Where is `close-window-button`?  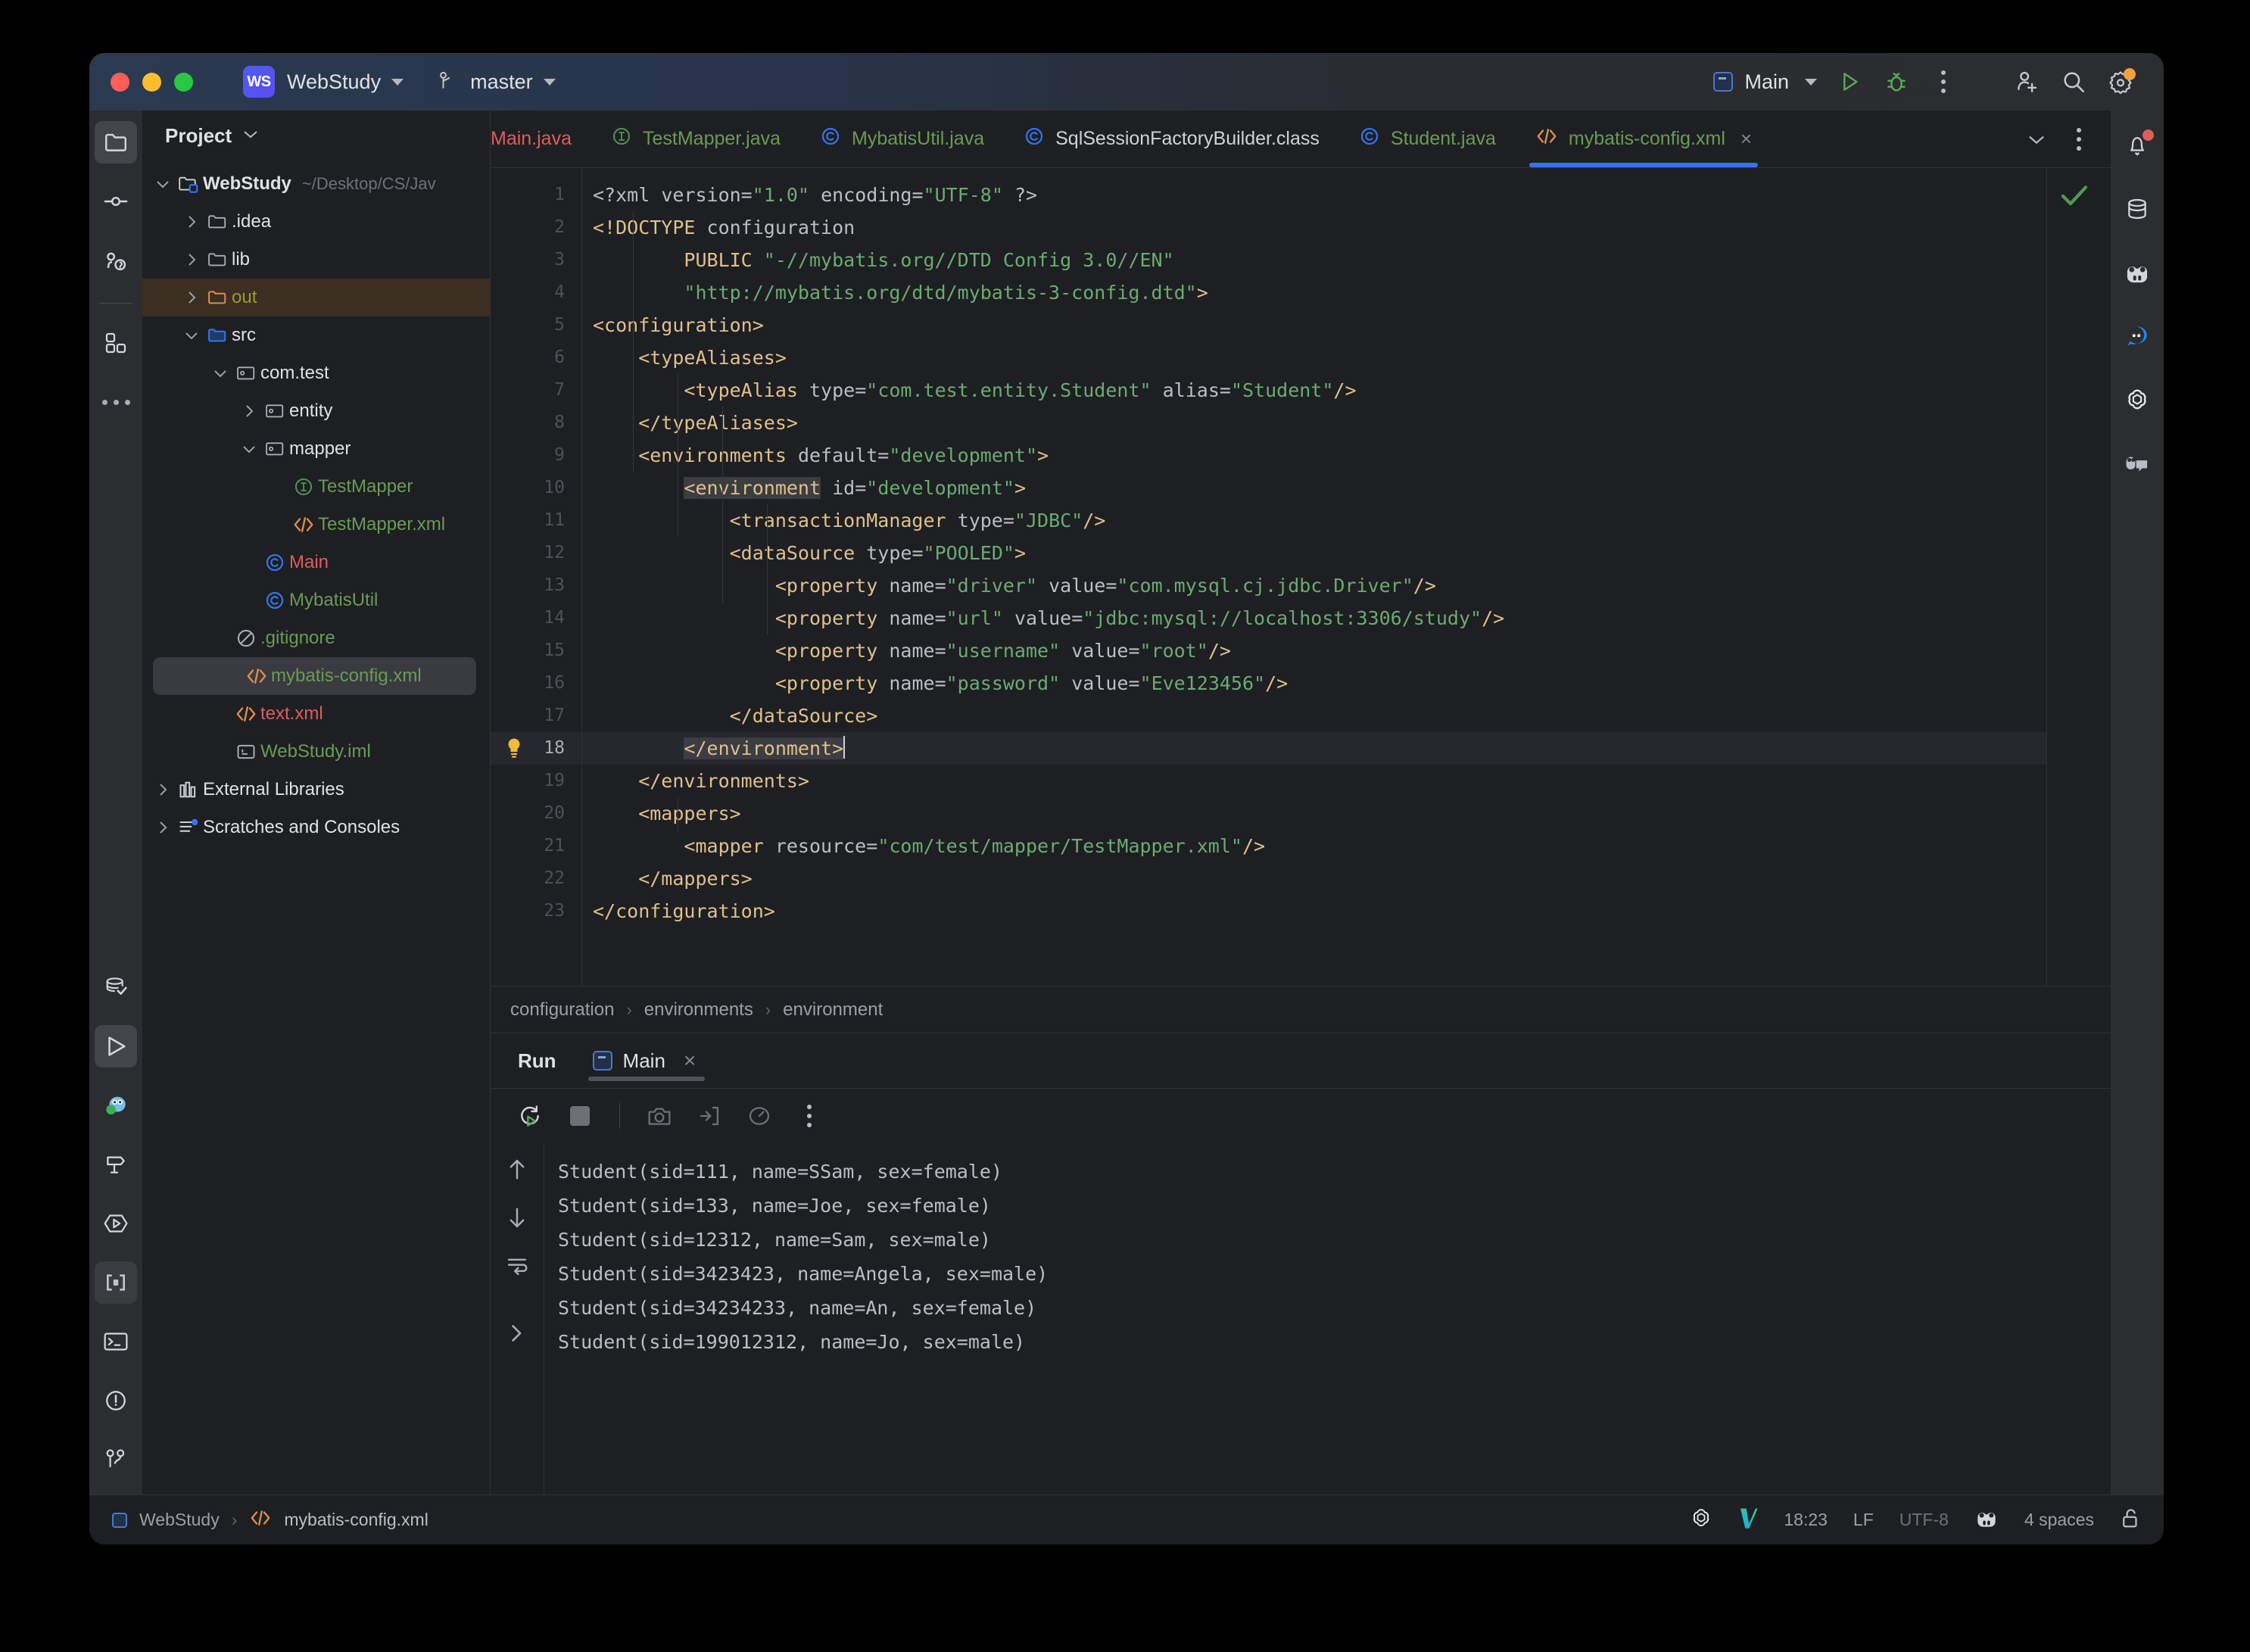
close-window-button is located at coordinates (120, 82).